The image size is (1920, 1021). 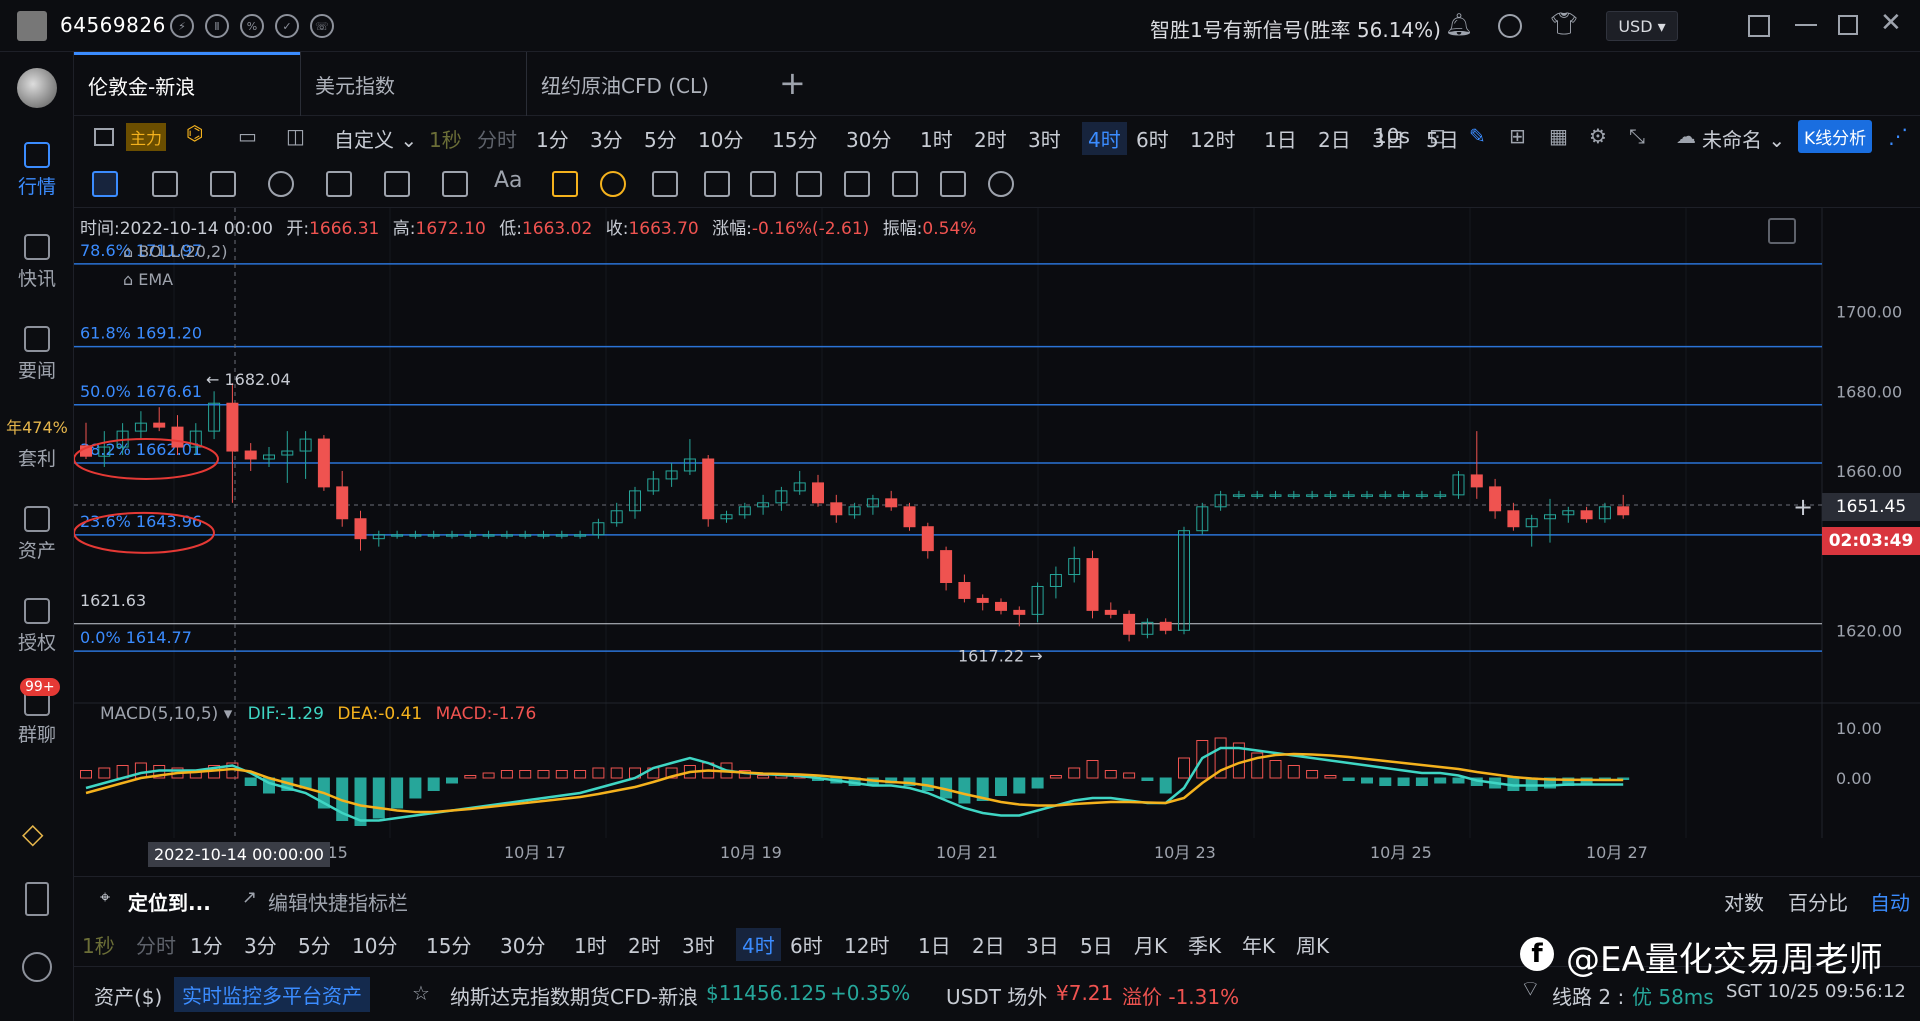 I want to click on shirt-icon: 👕︎, so click(x=1564, y=24).